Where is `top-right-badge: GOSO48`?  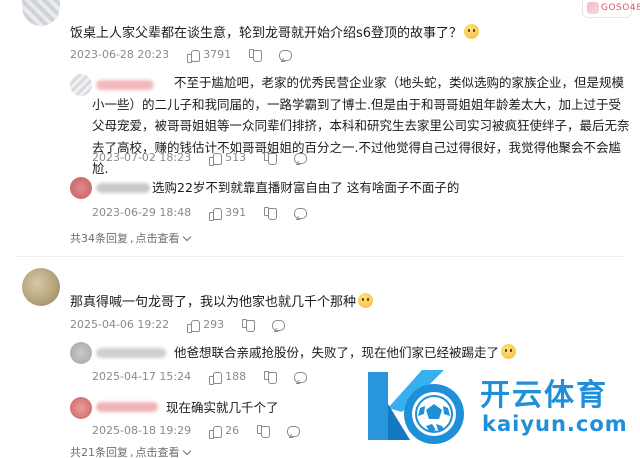
top-right-badge: GOSO48 is located at coordinates (611, 9).